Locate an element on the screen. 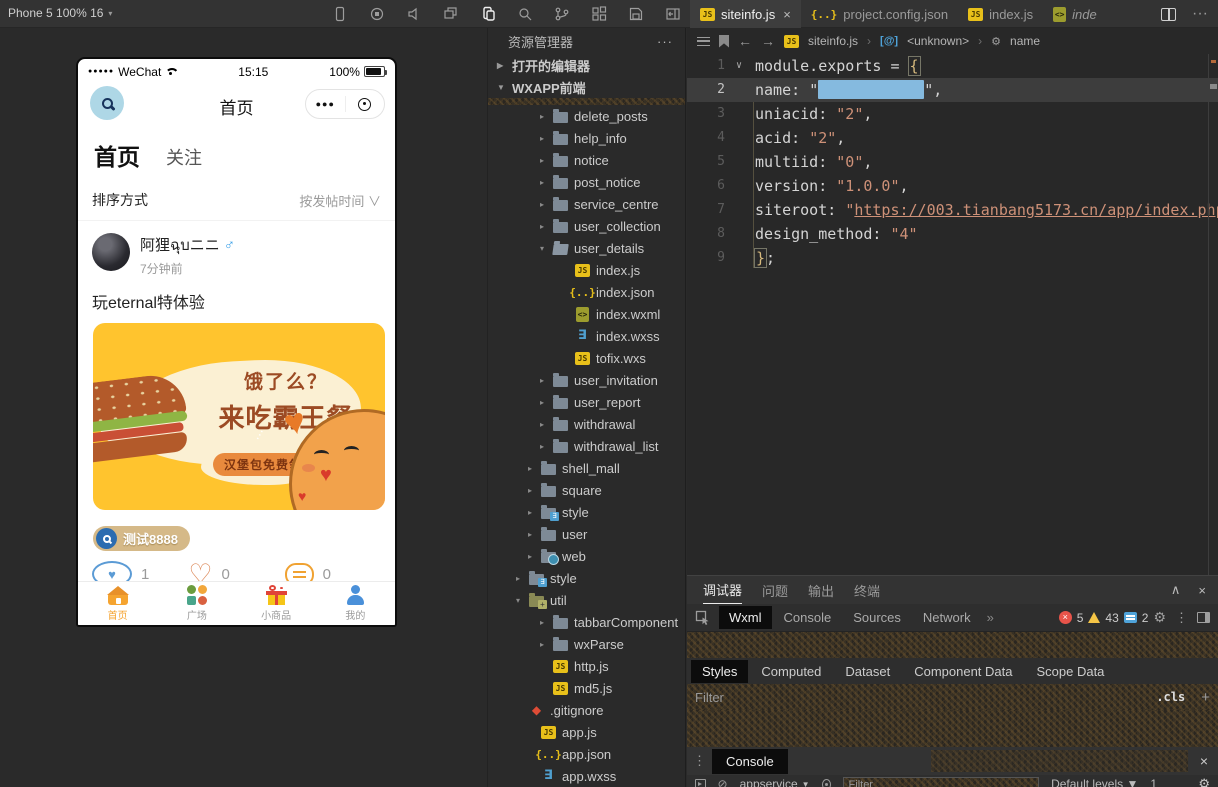 This screenshot has height=787, width=1218. record-icon is located at coordinates (377, 14).